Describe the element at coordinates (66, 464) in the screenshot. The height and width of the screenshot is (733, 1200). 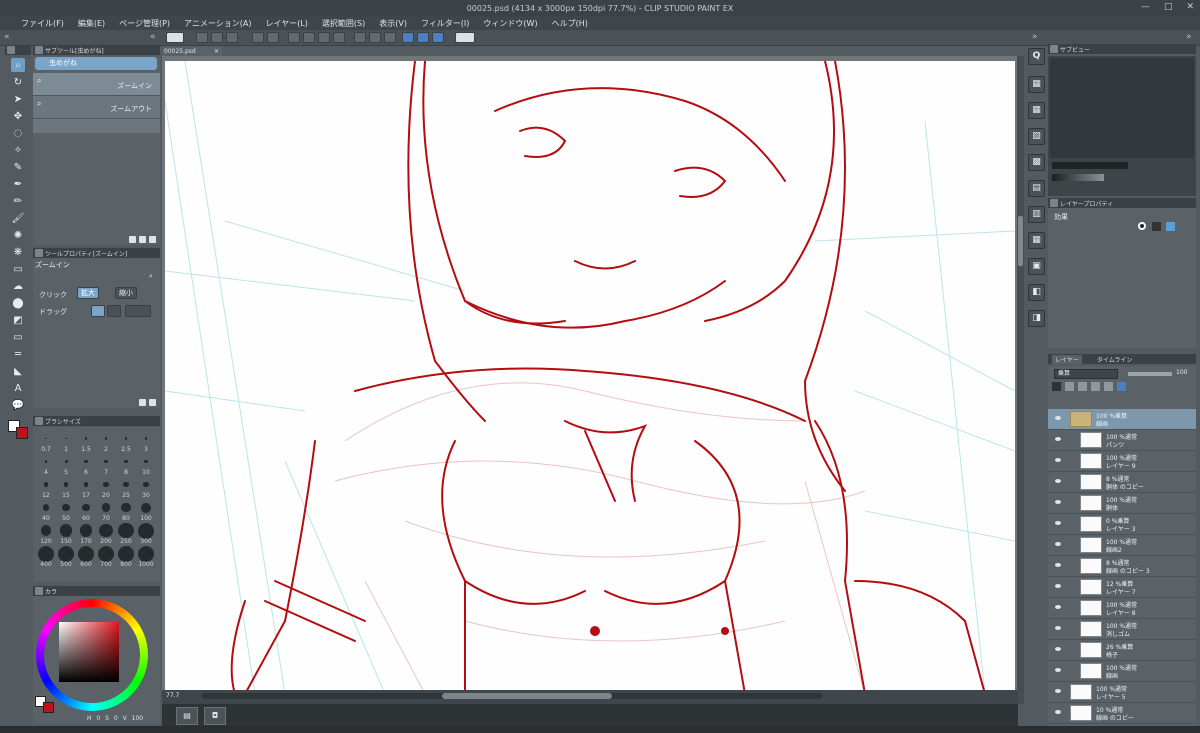
I see `brush-size-cell: 5` at that location.